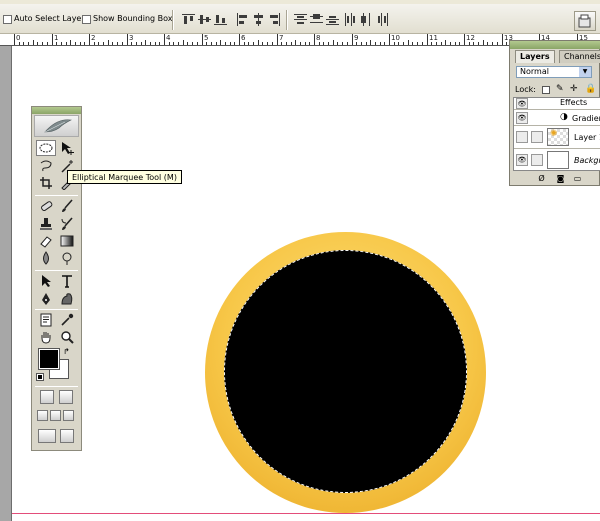 The height and width of the screenshot is (521, 600). What do you see at coordinates (7, 19) in the screenshot?
I see `auto-select-checkbox` at bounding box center [7, 19].